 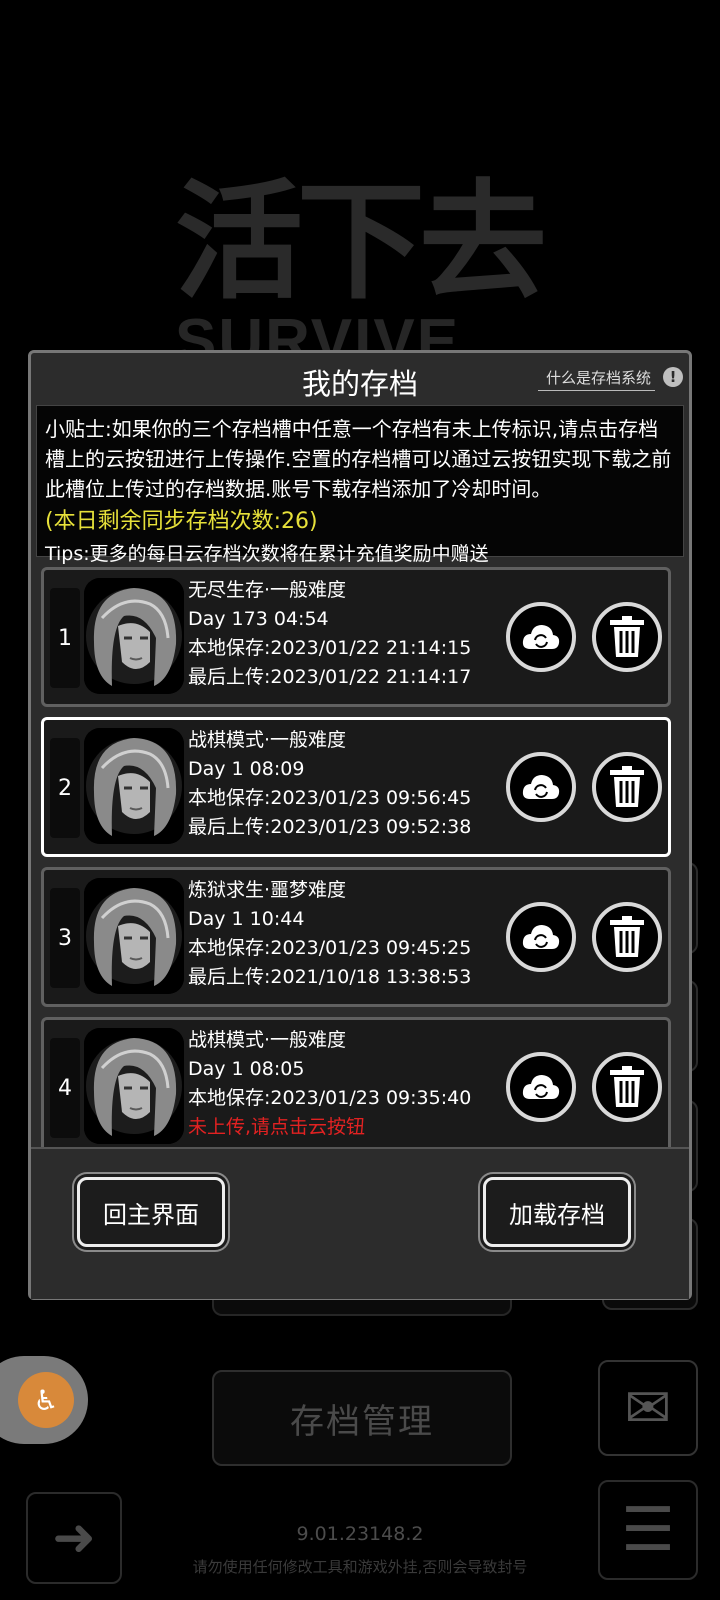 I want to click on version-label: 9.01.23148.2, so click(x=360, y=1534).